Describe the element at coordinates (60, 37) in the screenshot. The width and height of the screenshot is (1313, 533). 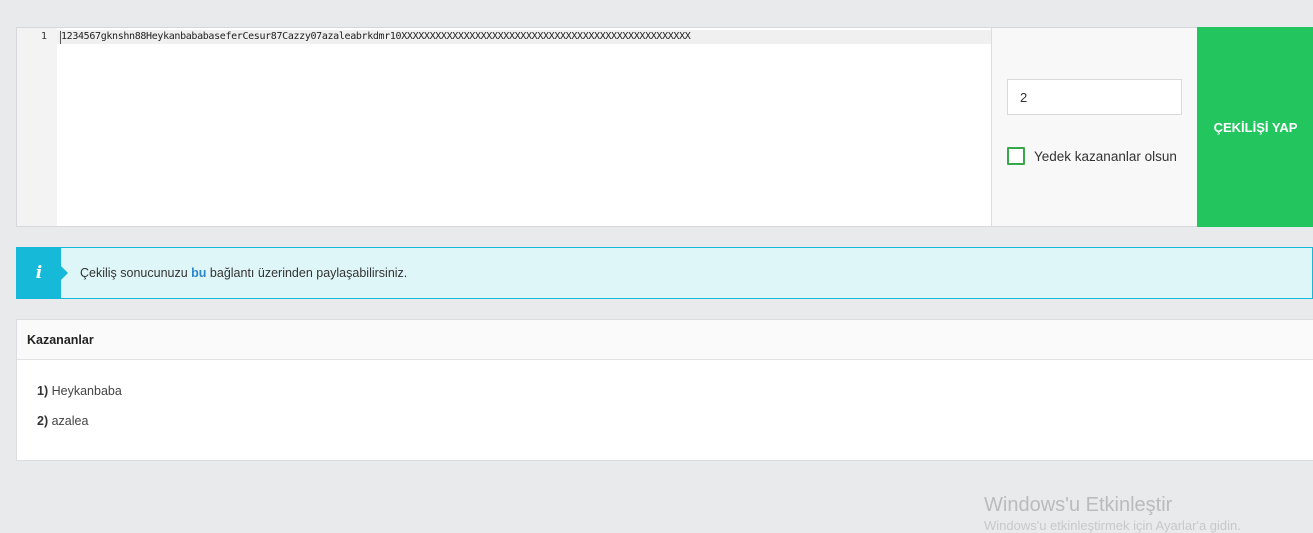
I see `text-cursor` at that location.